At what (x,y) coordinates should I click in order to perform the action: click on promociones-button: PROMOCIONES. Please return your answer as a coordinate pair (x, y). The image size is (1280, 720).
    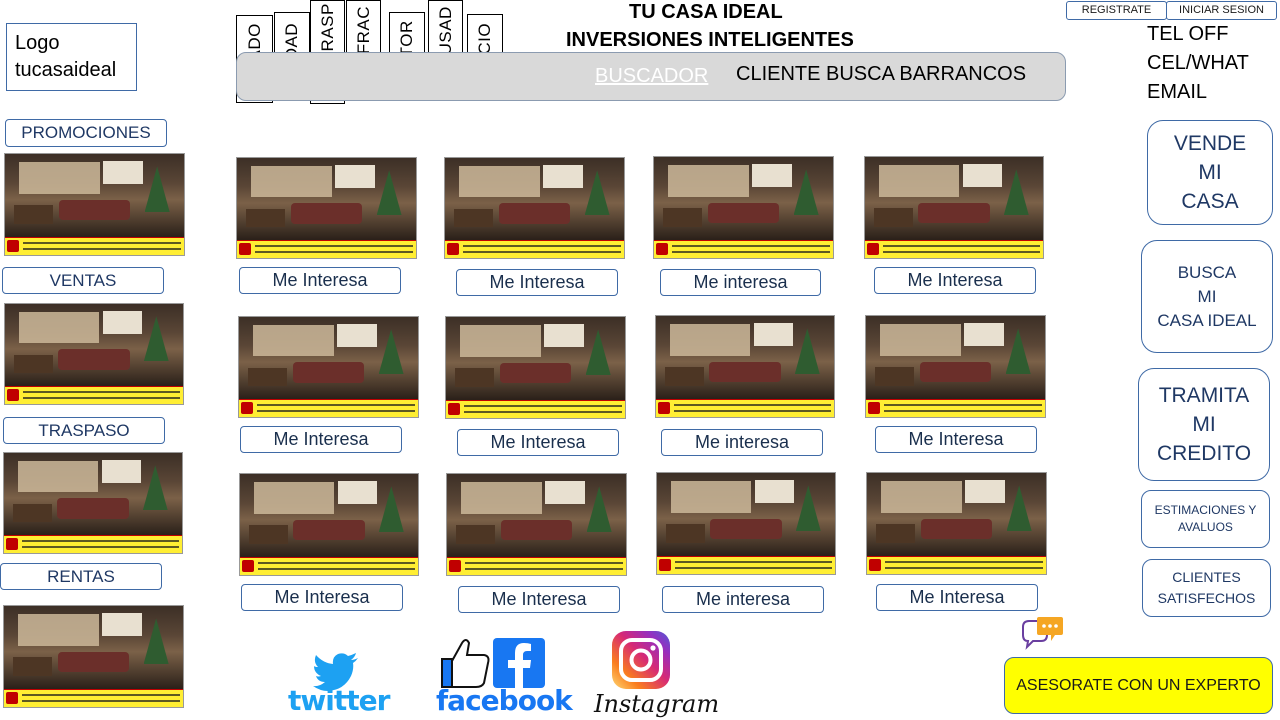
    Looking at the image, I should click on (86, 133).